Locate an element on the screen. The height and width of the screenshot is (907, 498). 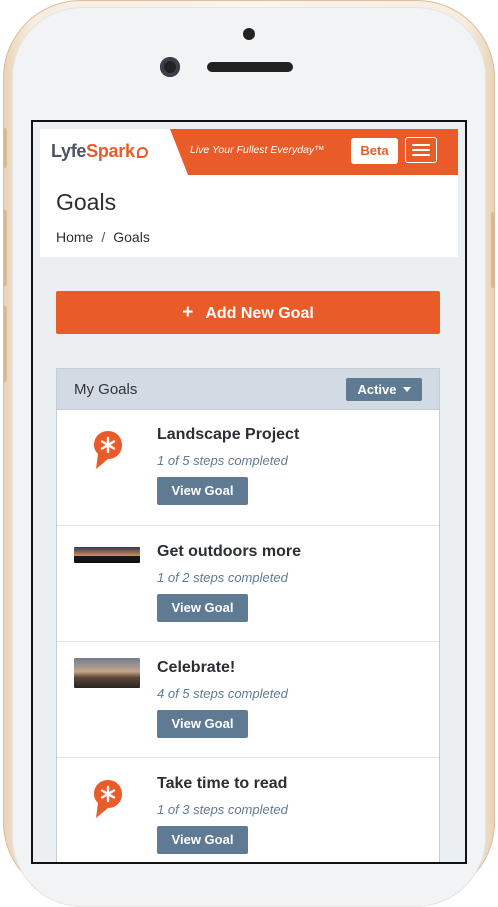
goal-progress: 1 of 3 steps completed is located at coordinates (222, 809).